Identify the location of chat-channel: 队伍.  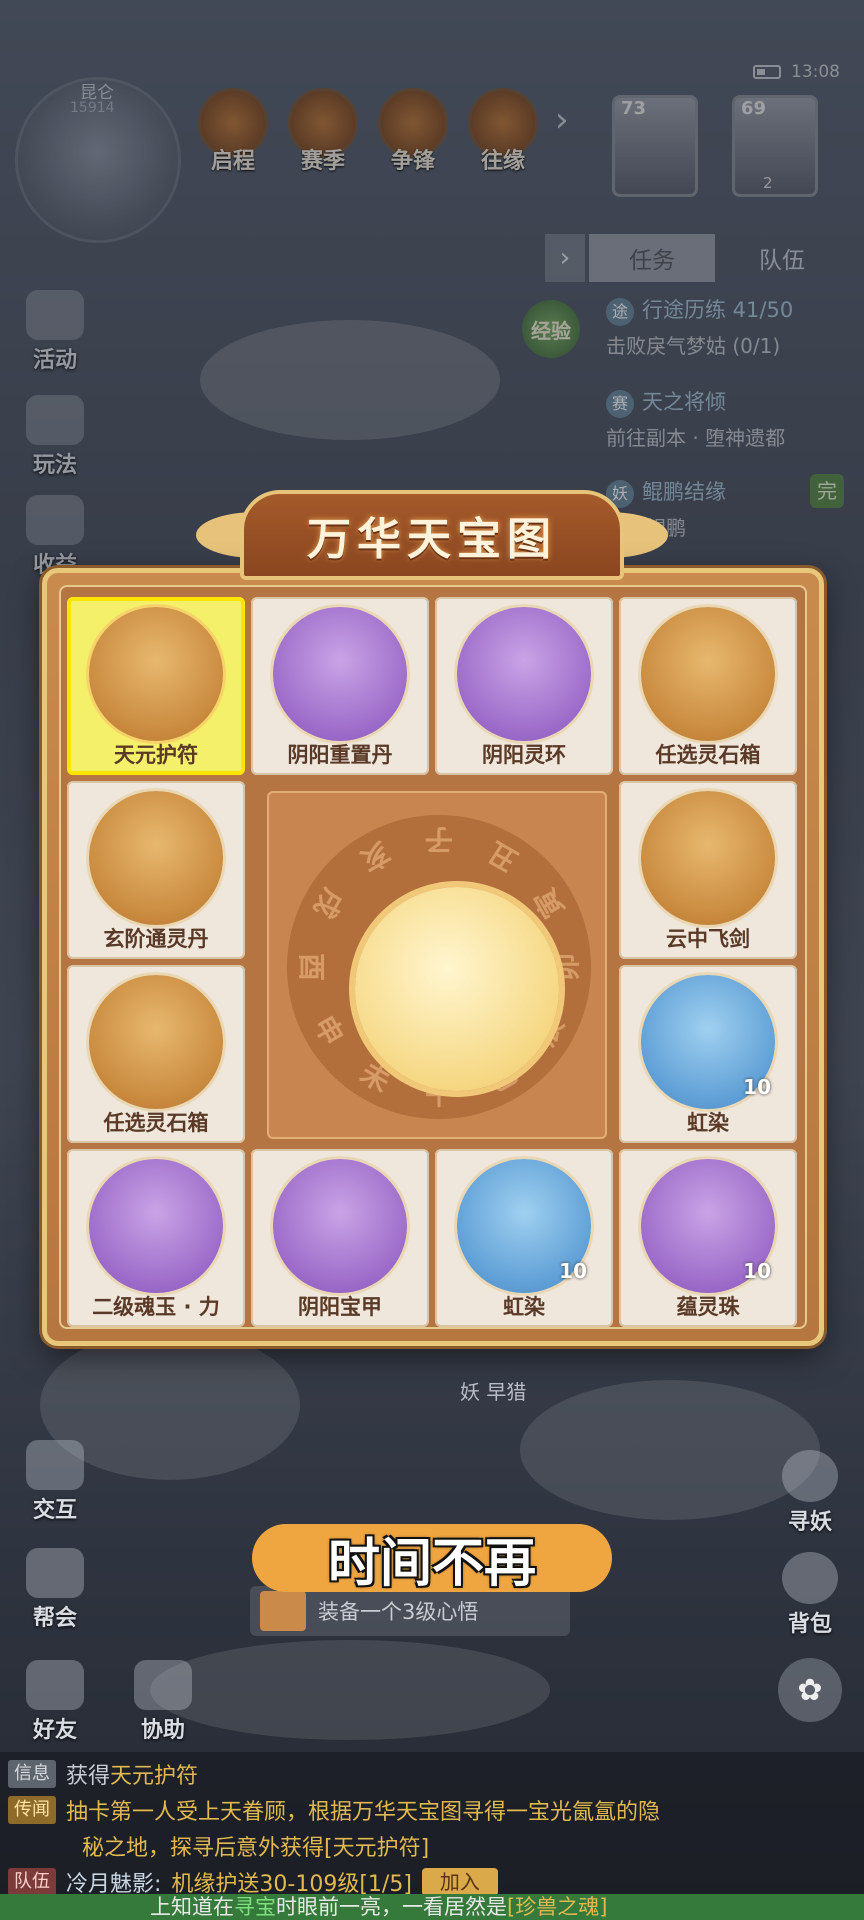
(32, 1882).